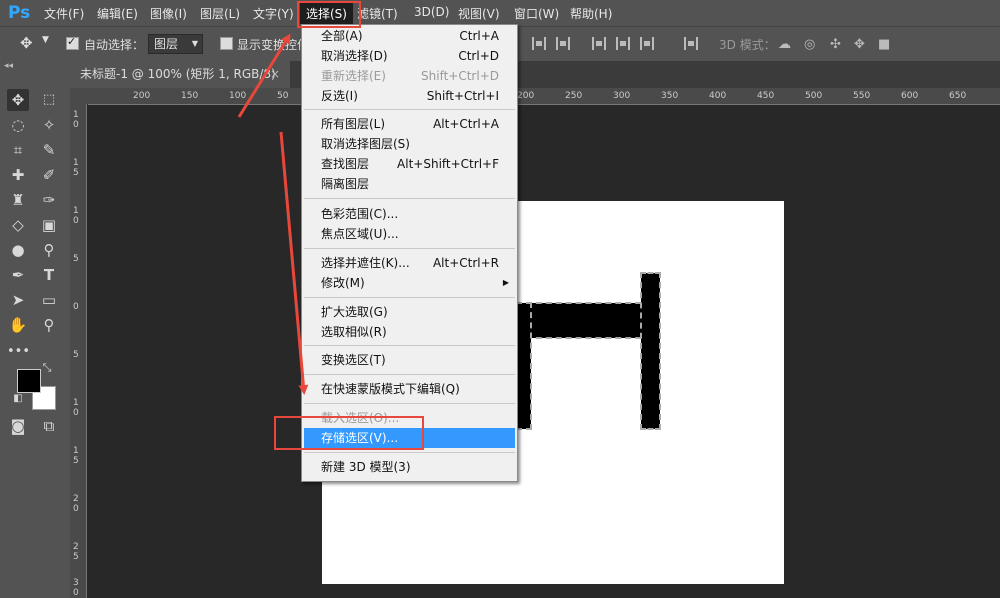  What do you see at coordinates (29, 381) in the screenshot?
I see `foreground-color-swatch` at bounding box center [29, 381].